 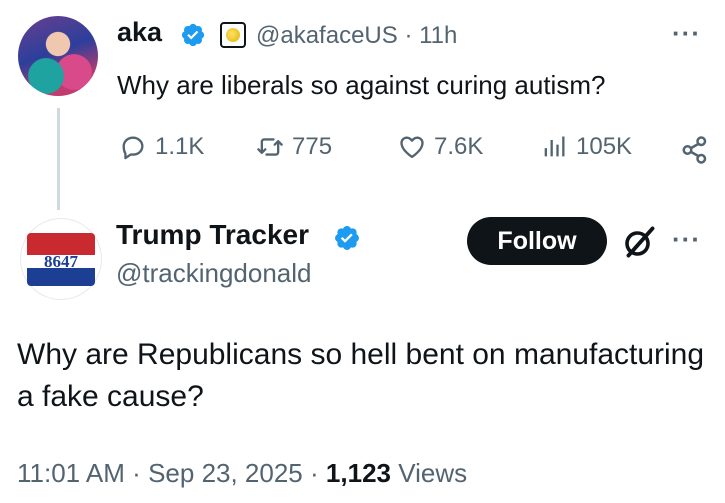 What do you see at coordinates (537, 241) in the screenshot?
I see `follow-button: Follow` at bounding box center [537, 241].